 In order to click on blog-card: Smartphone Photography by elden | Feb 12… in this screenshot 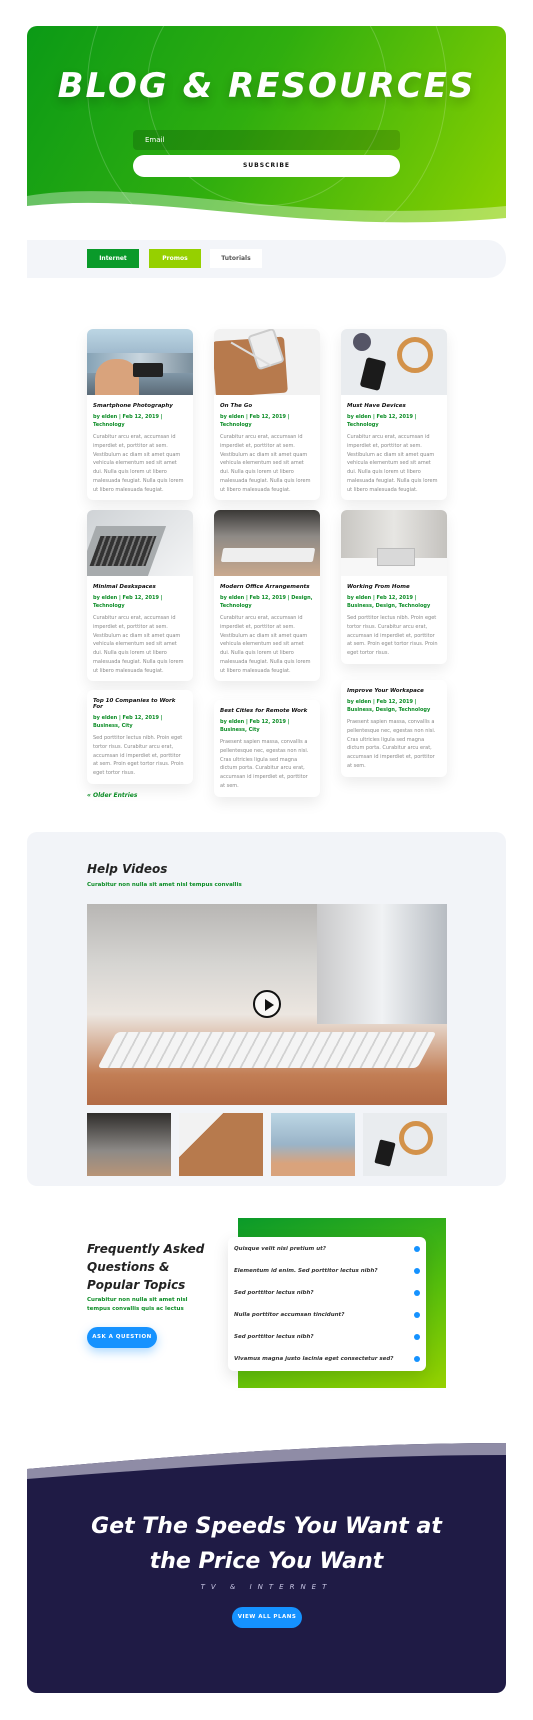, I will do `click(140, 415)`.